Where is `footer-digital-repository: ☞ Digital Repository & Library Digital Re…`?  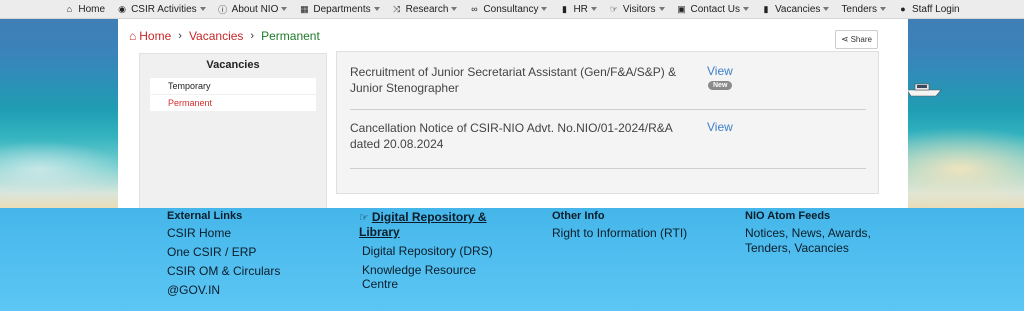
footer-digital-repository: ☞ Digital Repository & Library Digital Re… is located at coordinates (429, 253).